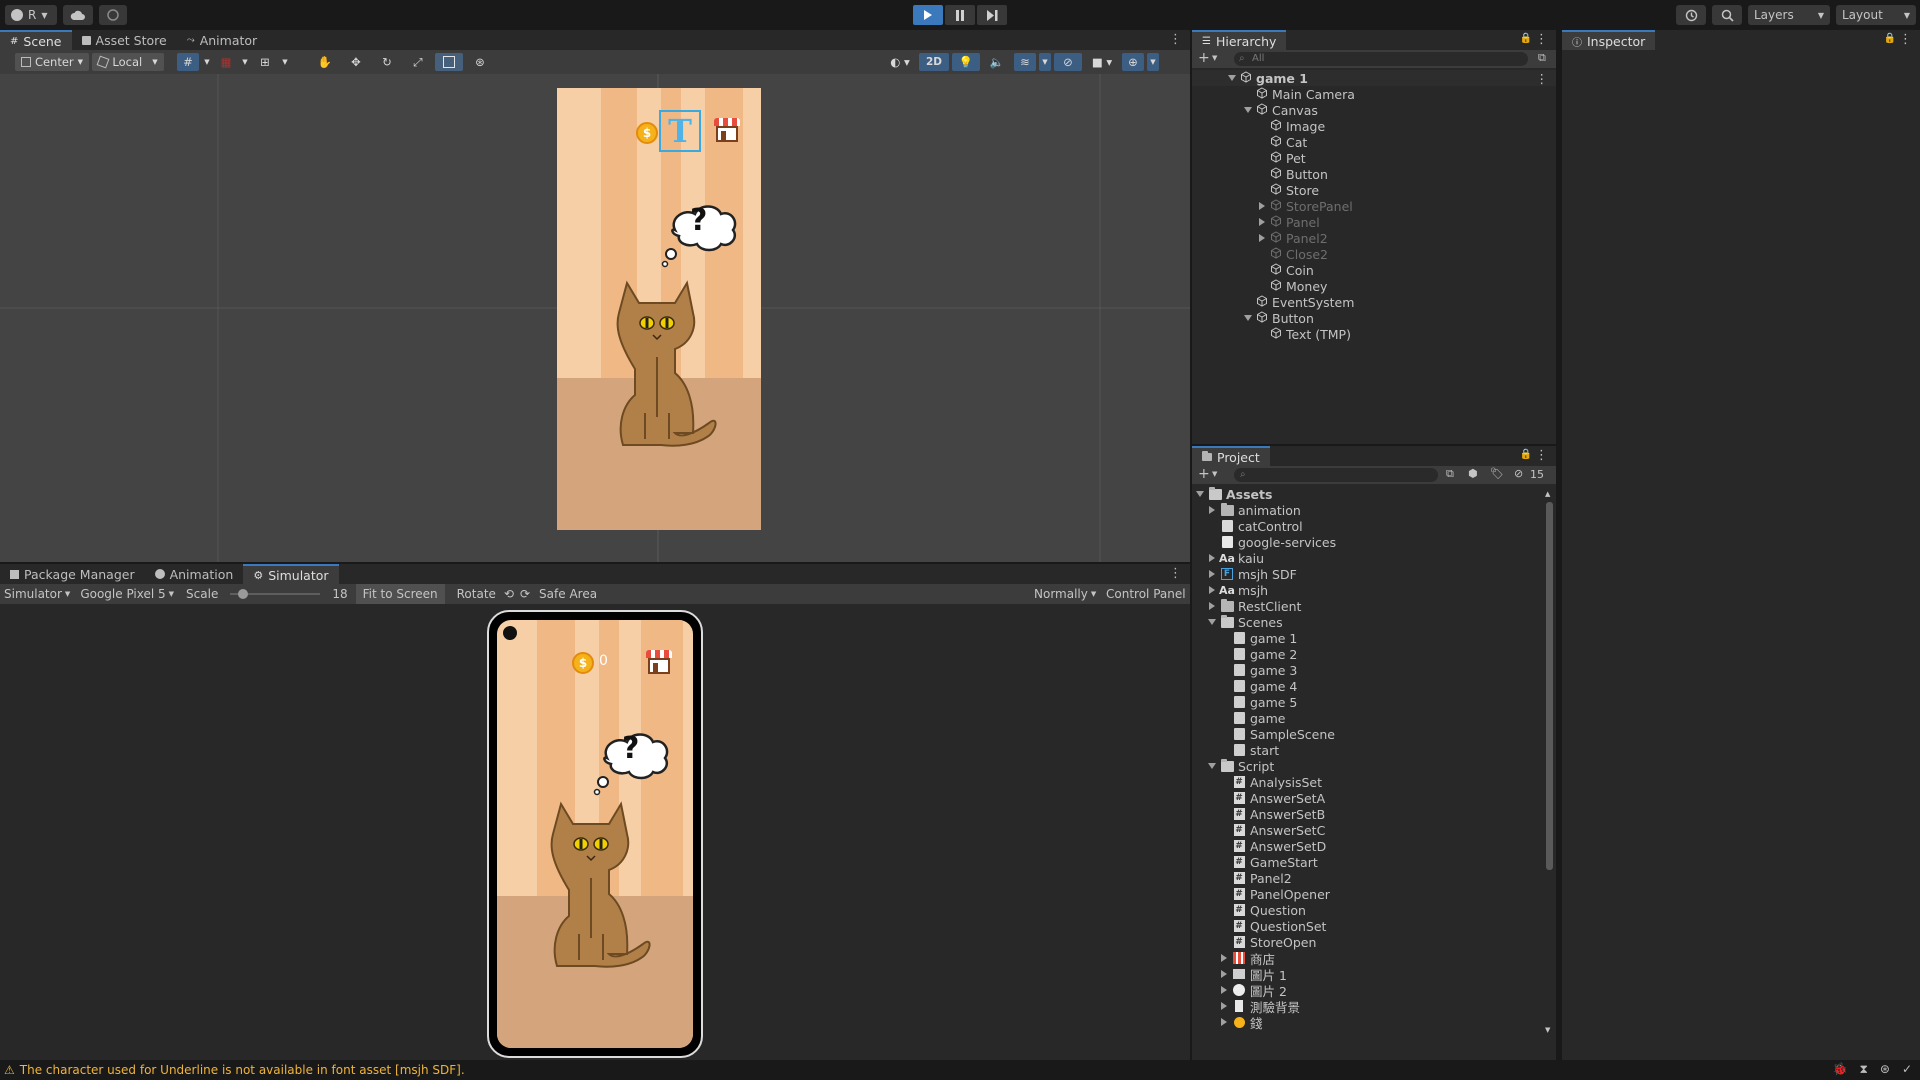 The width and height of the screenshot is (1920, 1080). Describe the element at coordinates (356, 62) in the screenshot. I see `move-tool-button: ✥` at that location.